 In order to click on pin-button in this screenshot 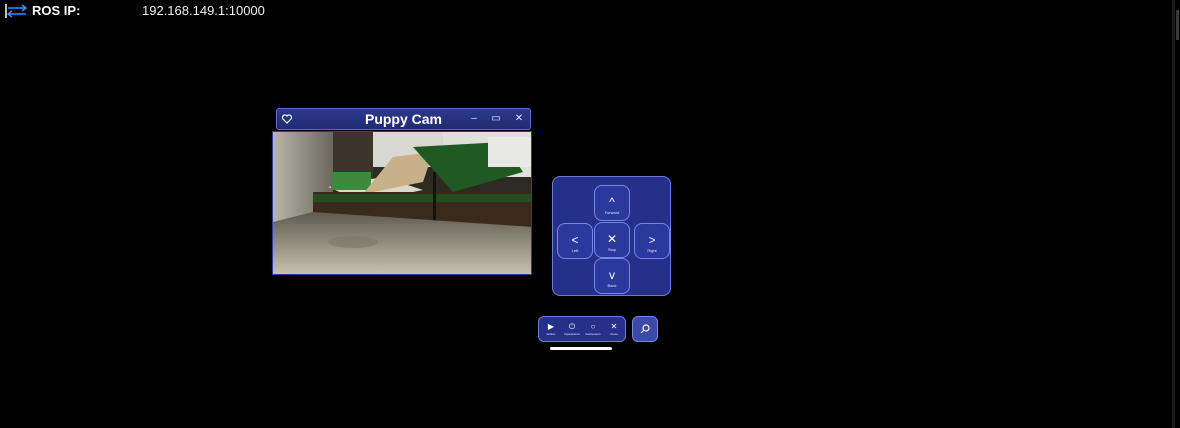, I will do `click(645, 329)`.